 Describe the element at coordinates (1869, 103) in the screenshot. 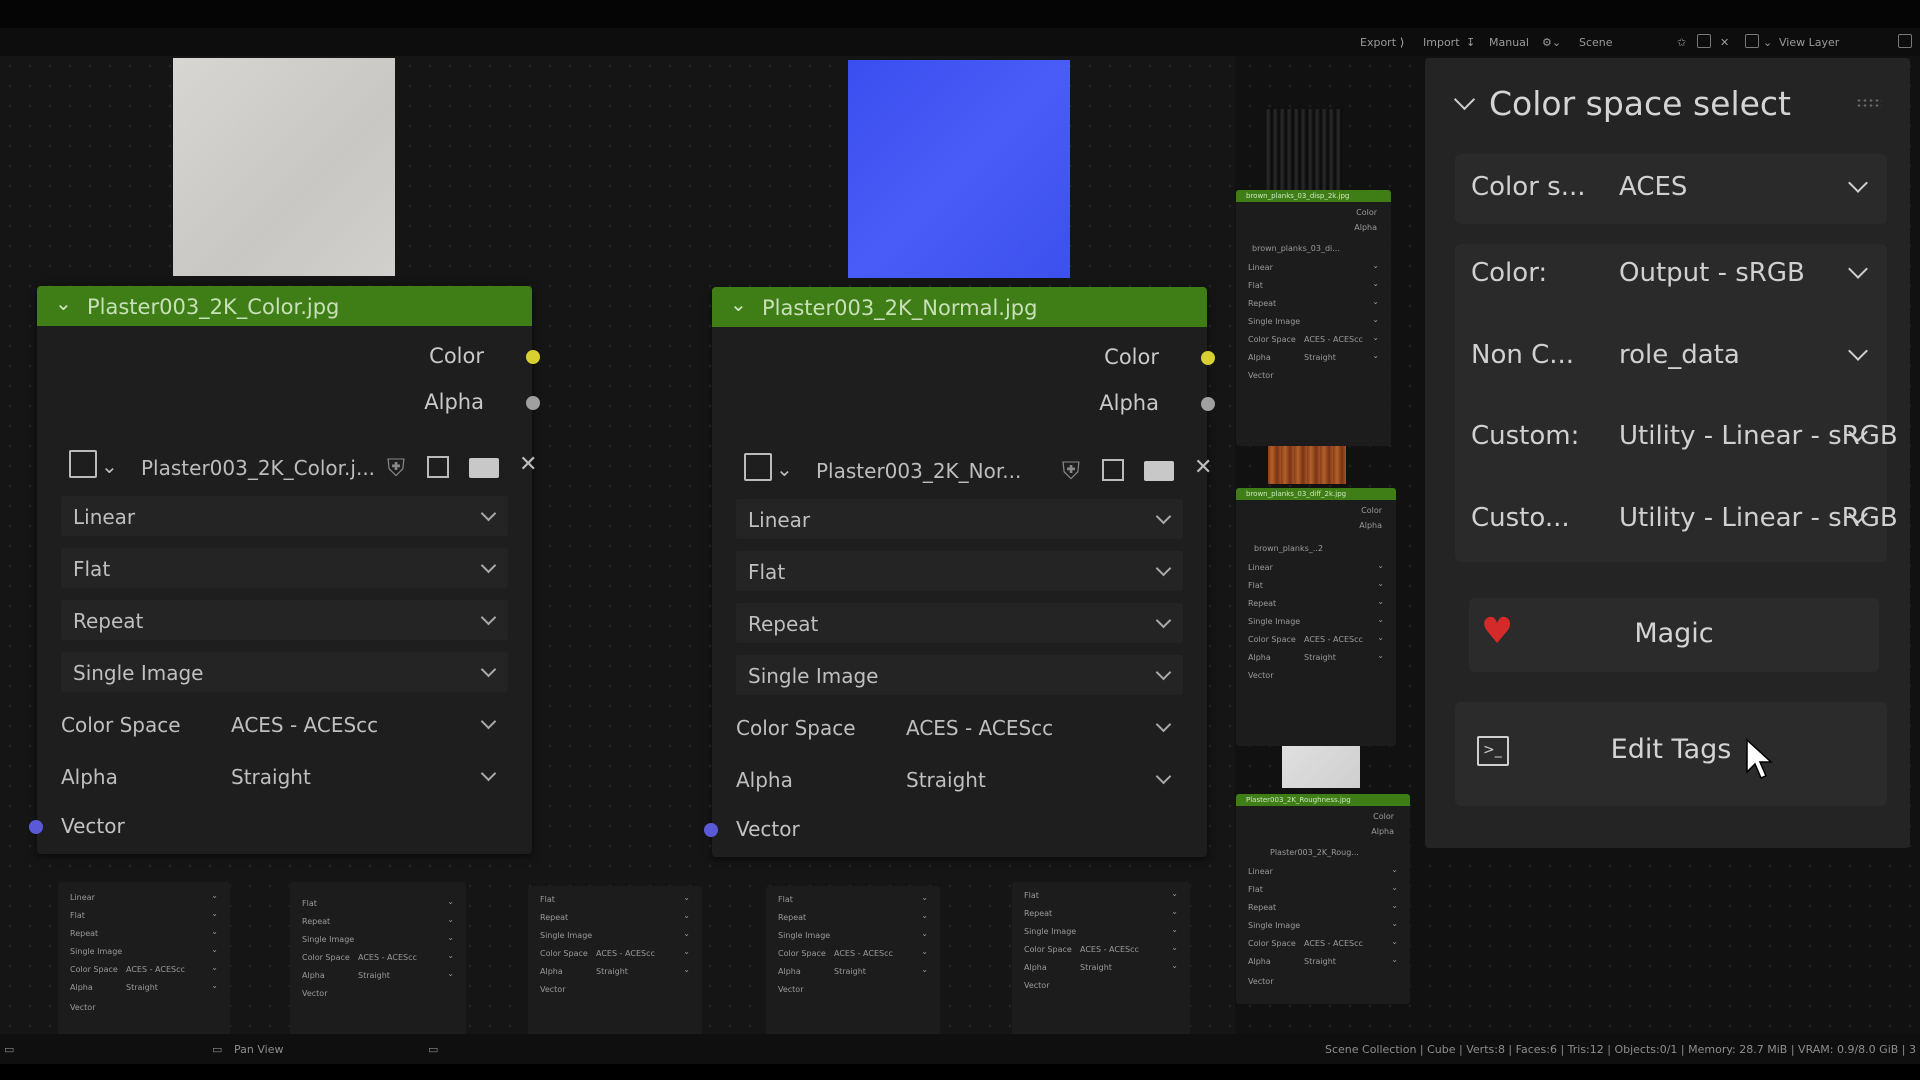

I see `drag-grip-icon` at that location.